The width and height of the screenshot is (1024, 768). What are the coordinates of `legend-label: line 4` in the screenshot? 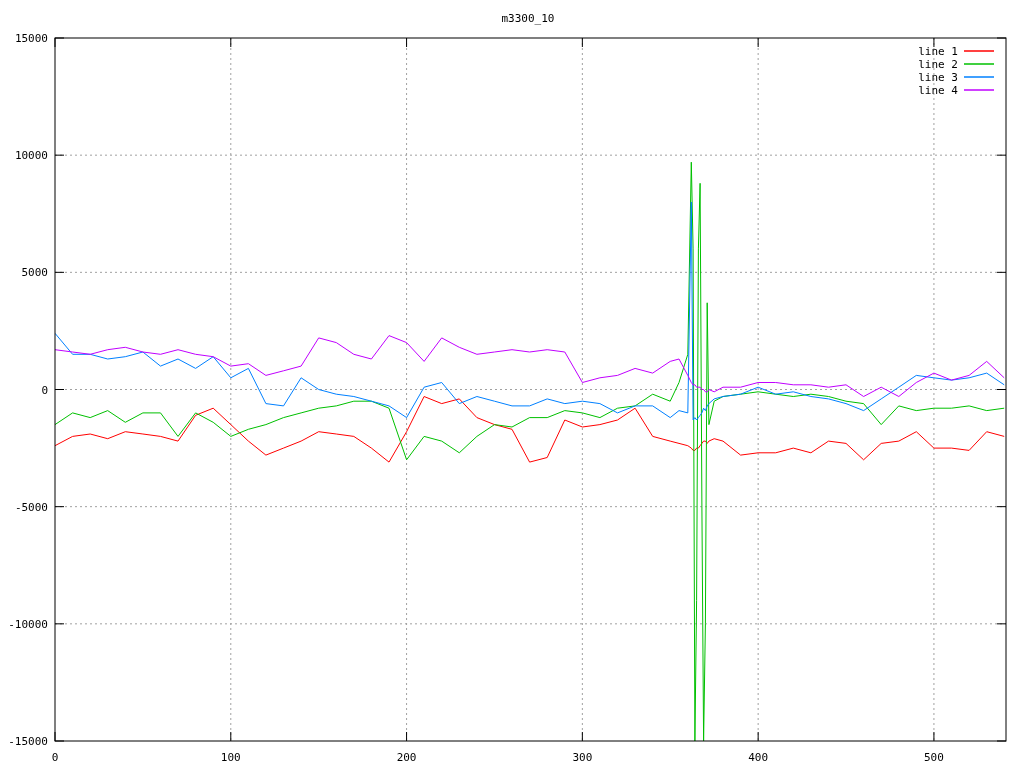 It's located at (938, 90).